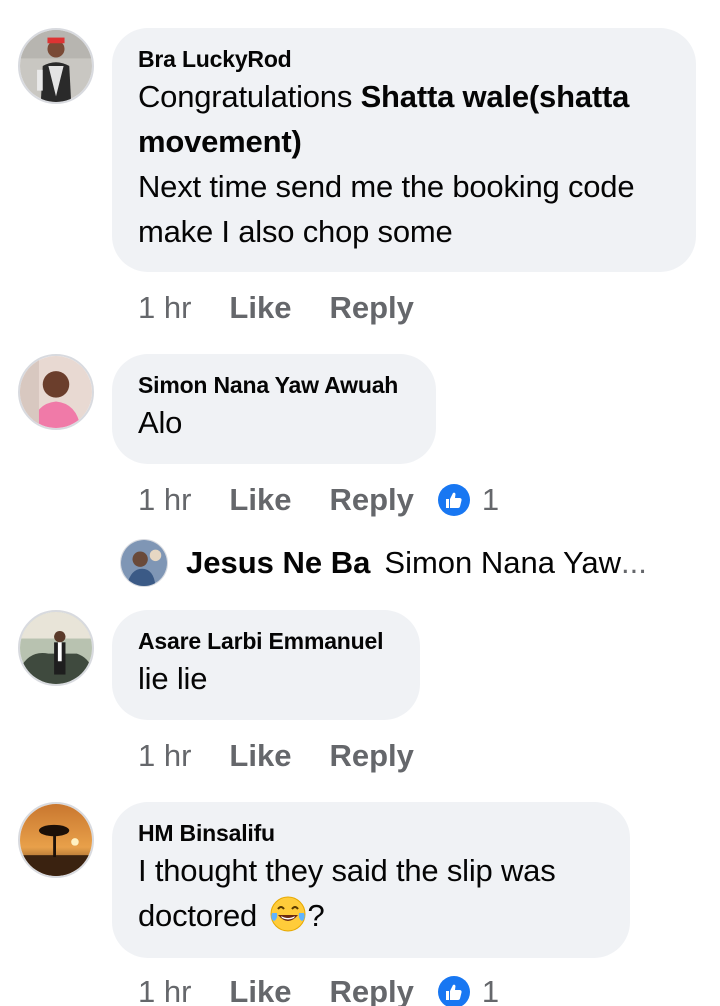 Image resolution: width=720 pixels, height=1006 pixels. What do you see at coordinates (288, 914) in the screenshot?
I see `face-with-tears-of-joy-icon` at bounding box center [288, 914].